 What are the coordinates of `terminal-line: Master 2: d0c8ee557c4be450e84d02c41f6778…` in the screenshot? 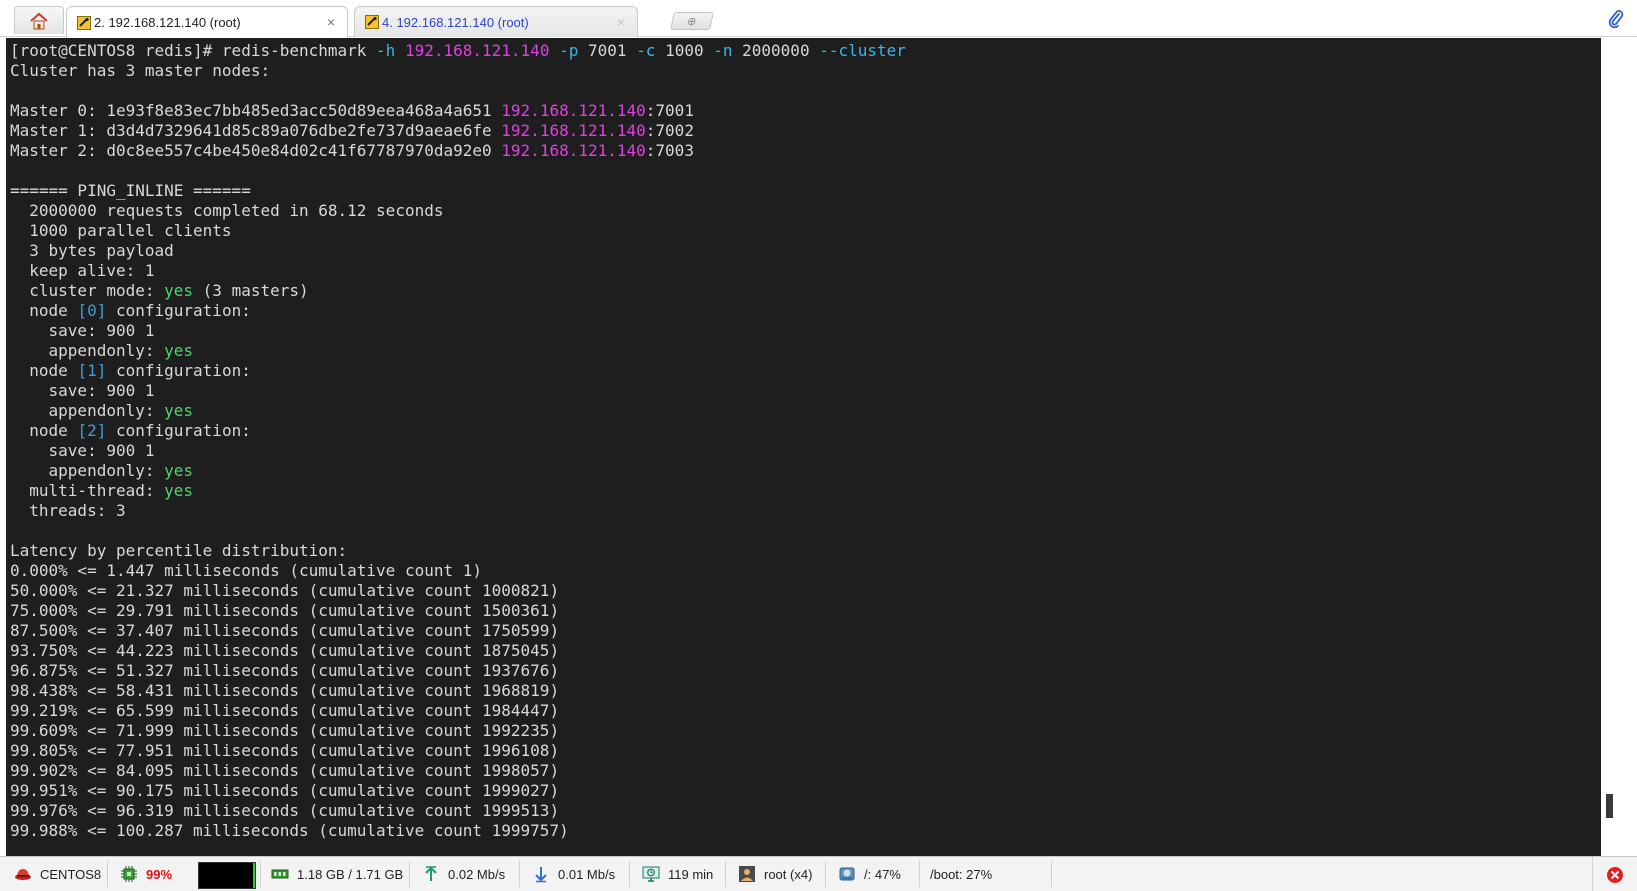 It's located at (814, 151).